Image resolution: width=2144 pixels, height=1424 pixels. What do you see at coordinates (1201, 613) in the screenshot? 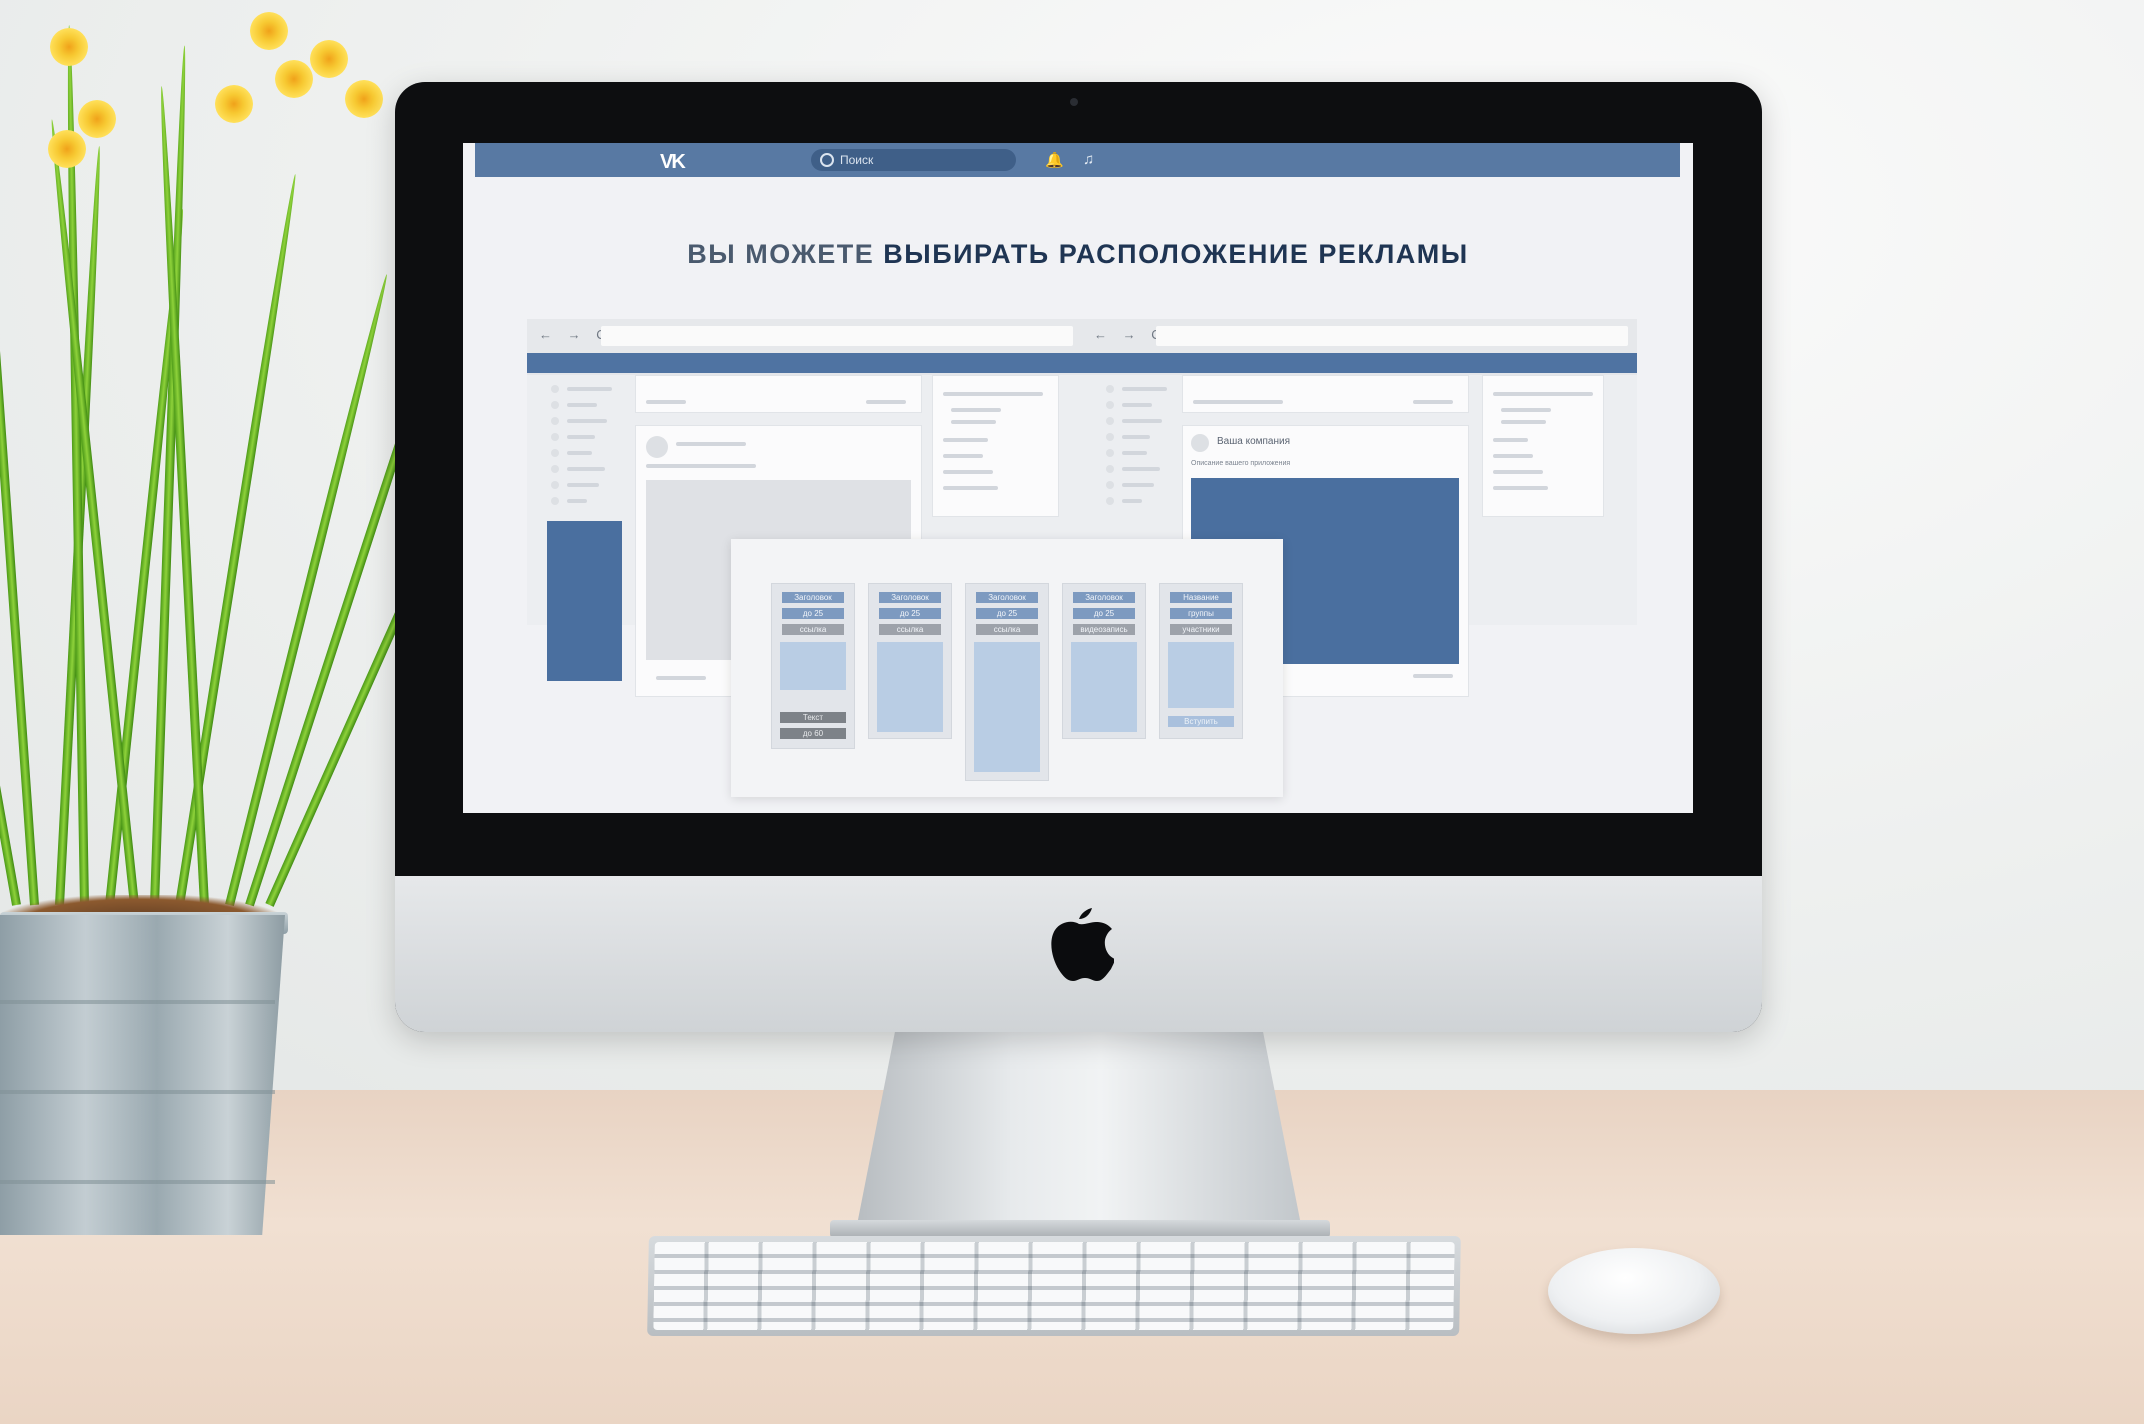
I see `group-label-tag: группы` at bounding box center [1201, 613].